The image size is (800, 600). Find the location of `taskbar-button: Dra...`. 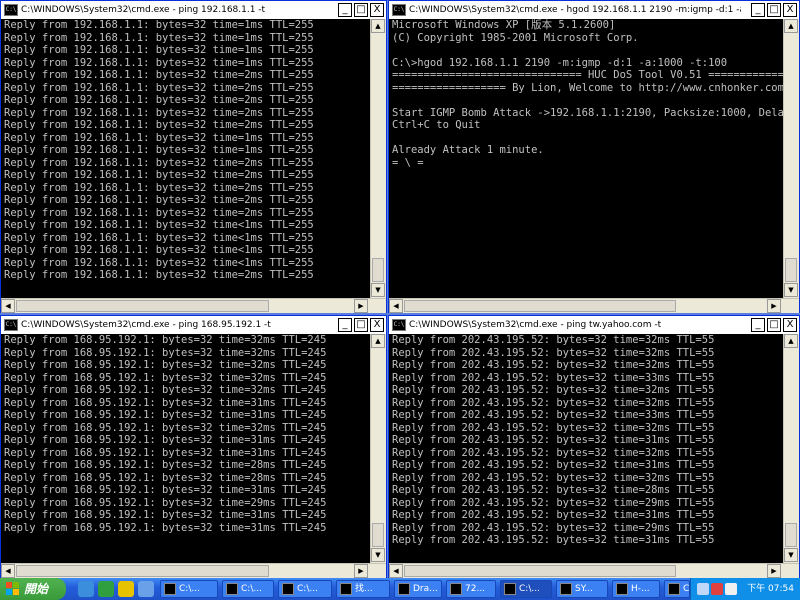

taskbar-button: Dra... is located at coordinates (418, 589).